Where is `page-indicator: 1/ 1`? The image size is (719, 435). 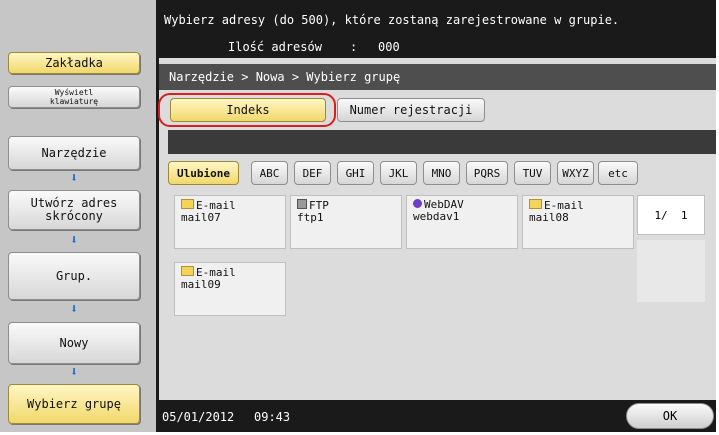 page-indicator: 1/ 1 is located at coordinates (671, 215).